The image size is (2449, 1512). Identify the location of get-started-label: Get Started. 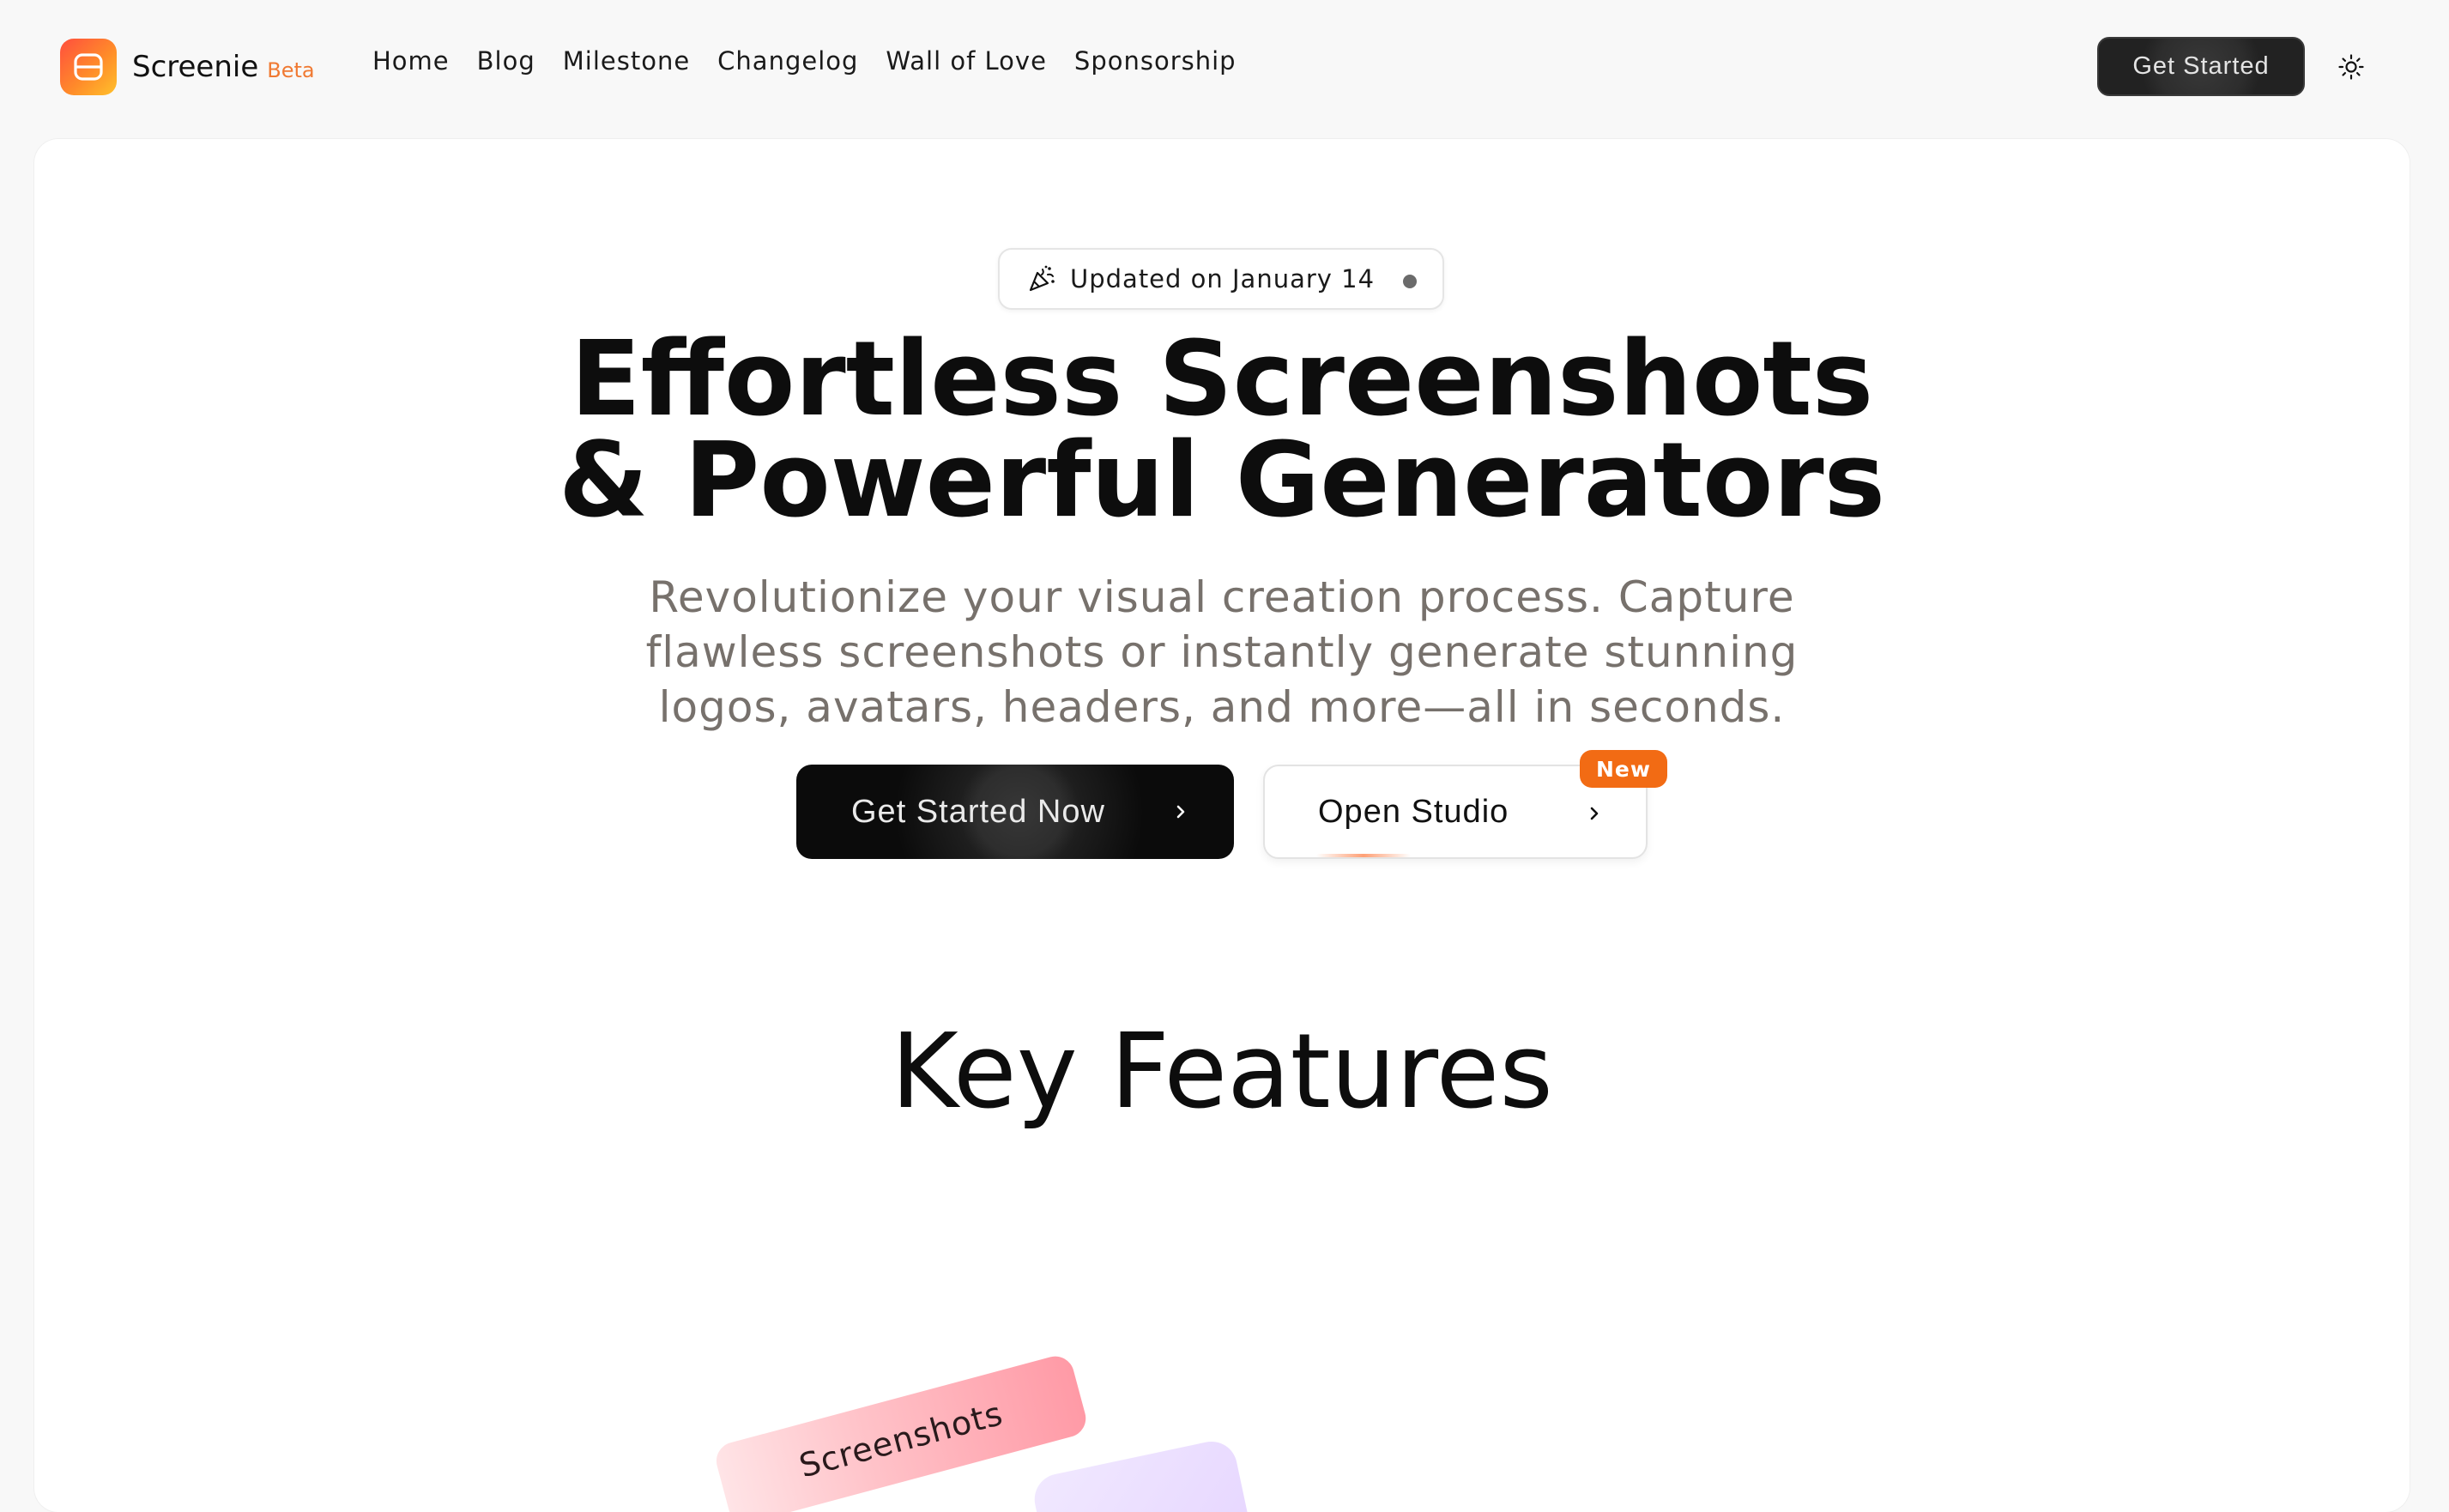
(2201, 66).